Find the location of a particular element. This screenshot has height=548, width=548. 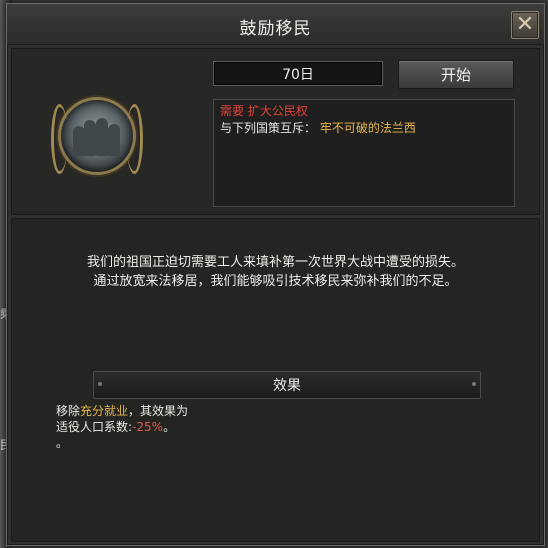

focus-emblem-icon is located at coordinates (97, 136).